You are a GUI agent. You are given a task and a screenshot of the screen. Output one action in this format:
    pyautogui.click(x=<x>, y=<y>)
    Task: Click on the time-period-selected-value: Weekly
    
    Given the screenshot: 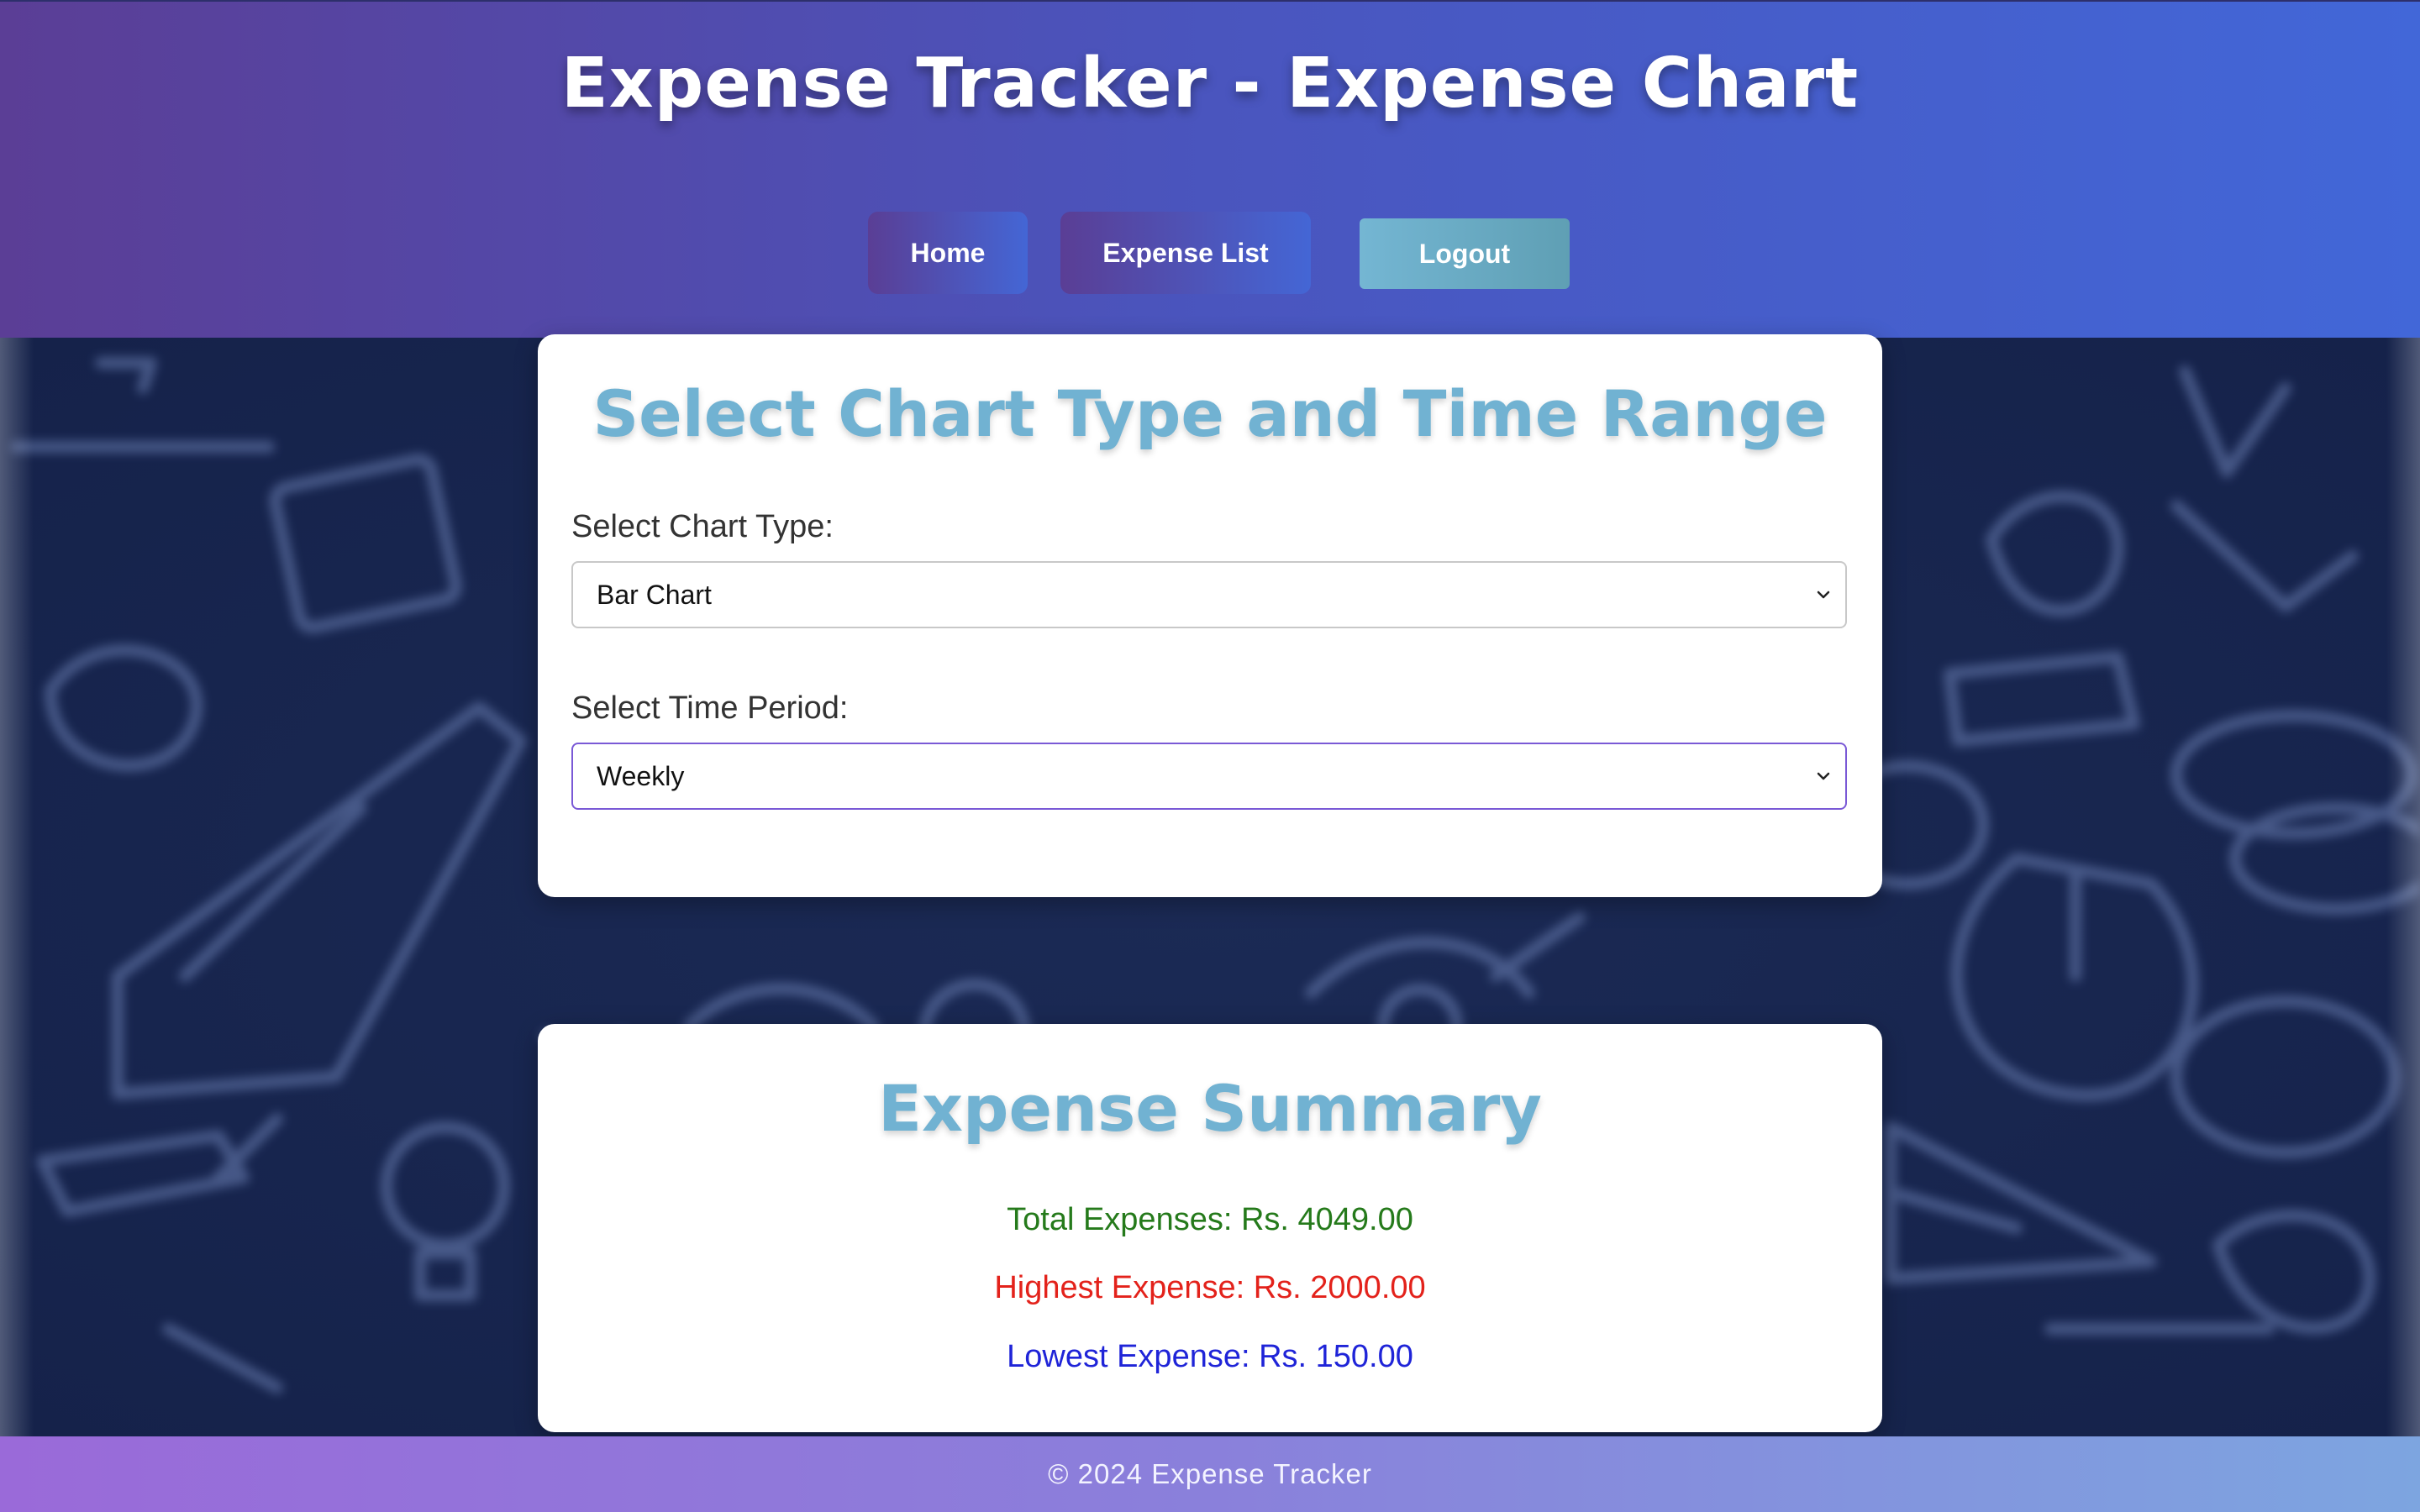 What is the action you would take?
    pyautogui.click(x=641, y=775)
    